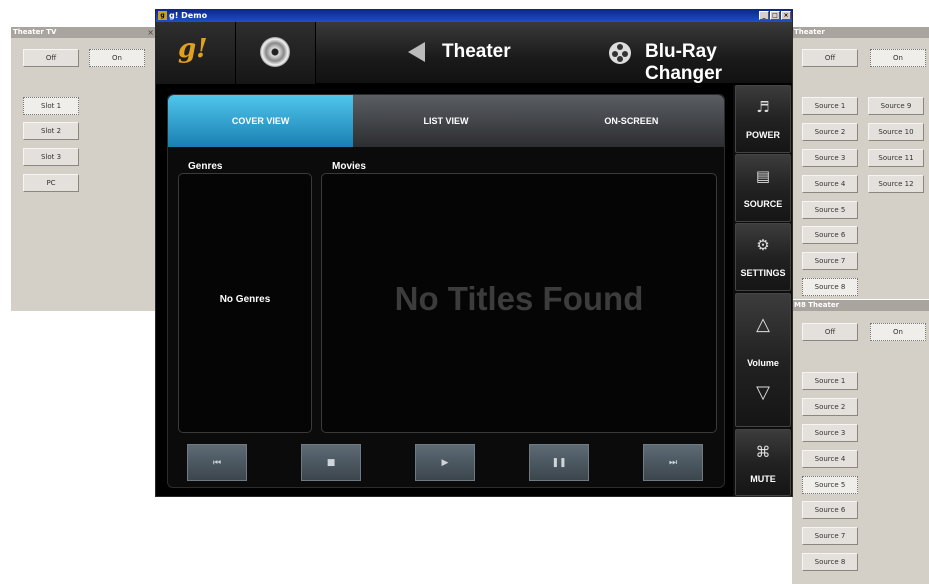 The height and width of the screenshot is (584, 929). What do you see at coordinates (763, 119) in the screenshot?
I see `power-button: ♬ POWER` at bounding box center [763, 119].